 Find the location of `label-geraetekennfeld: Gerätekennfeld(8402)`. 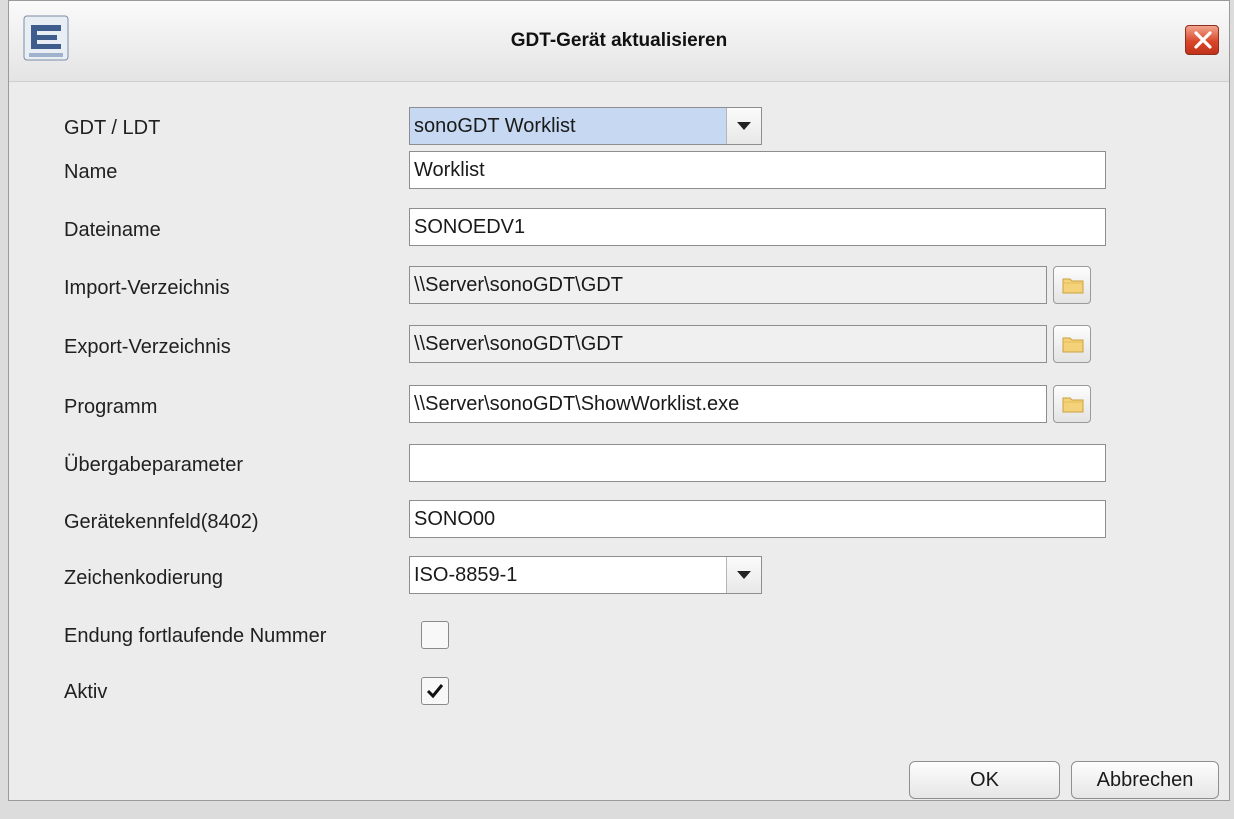

label-geraetekennfeld: Gerätekennfeld(8402) is located at coordinates (161, 522).